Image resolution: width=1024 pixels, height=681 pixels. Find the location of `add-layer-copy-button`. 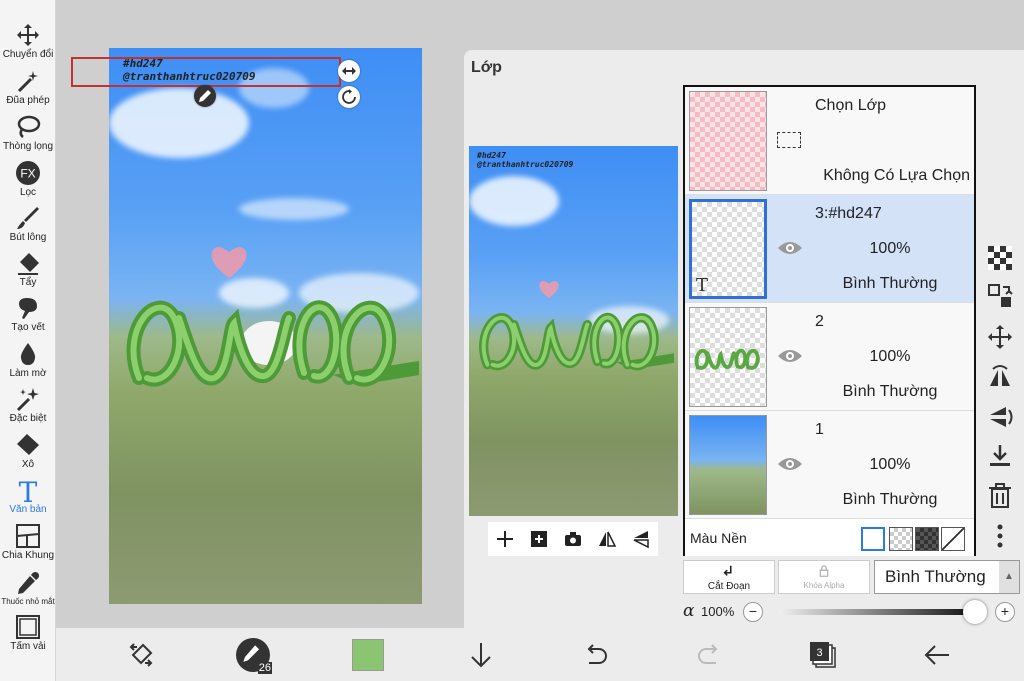

add-layer-copy-button is located at coordinates (539, 539).